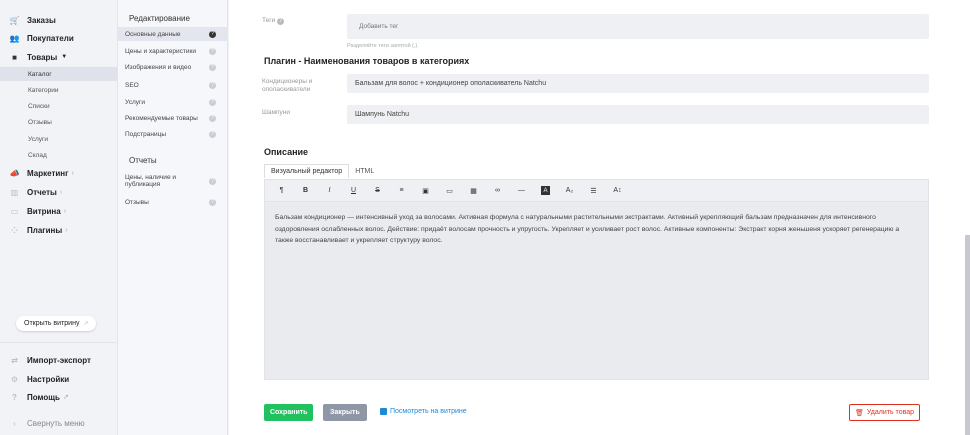 This screenshot has width=970, height=435. What do you see at coordinates (423, 411) in the screenshot?
I see `view-on-storefront-link: Посмотреть на витрине` at bounding box center [423, 411].